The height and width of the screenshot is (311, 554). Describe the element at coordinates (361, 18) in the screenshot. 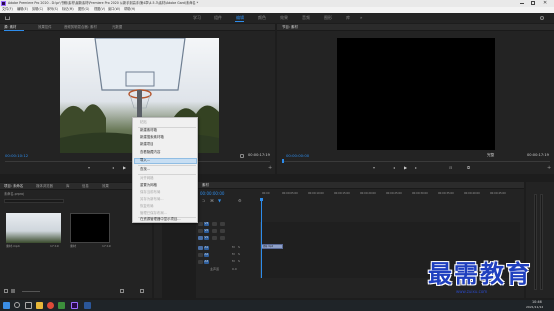

I see `workspace-more-icon: »` at that location.